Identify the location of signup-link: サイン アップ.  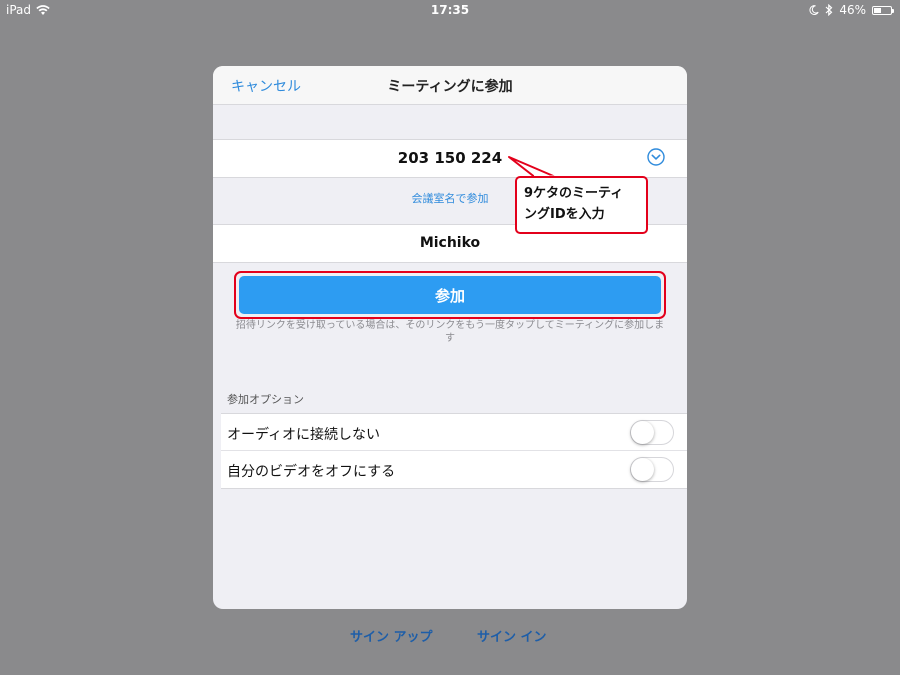
(391, 635).